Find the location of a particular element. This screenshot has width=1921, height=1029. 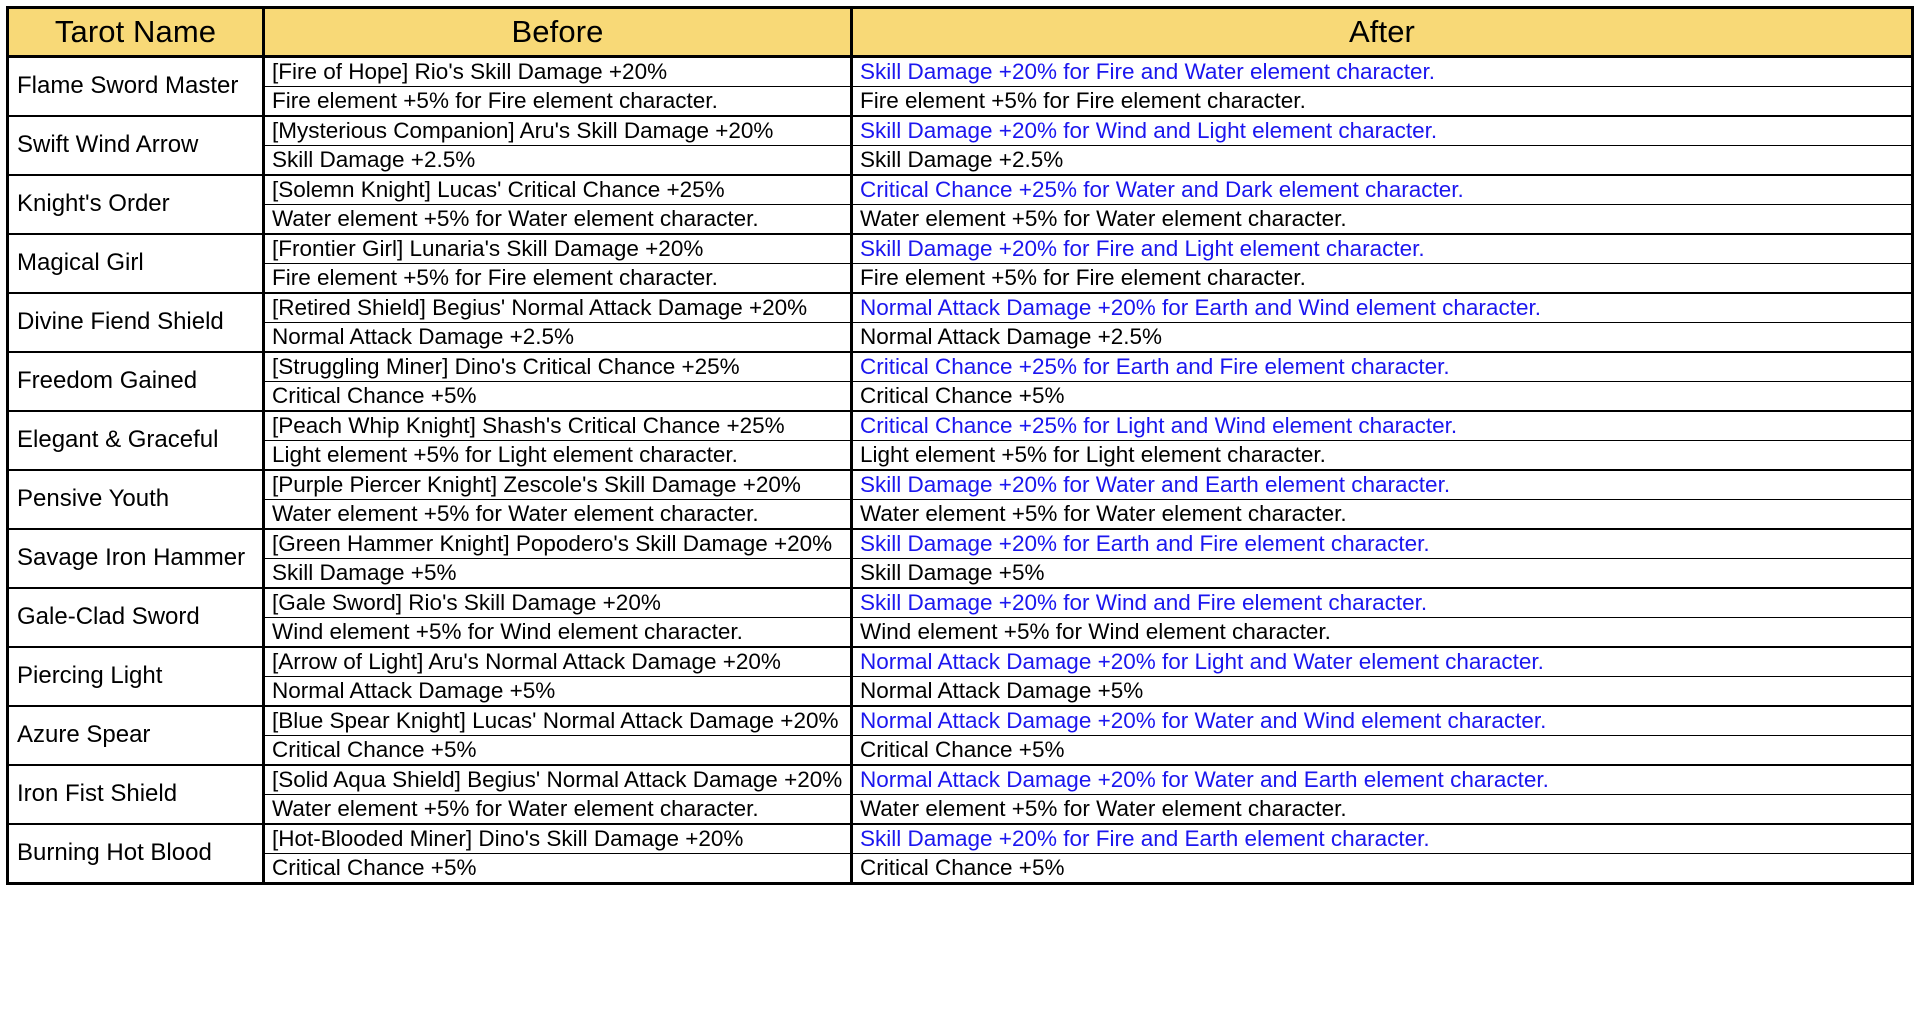

before-effect-line-2: Skill Damage +2.5% is located at coordinates (374, 159).